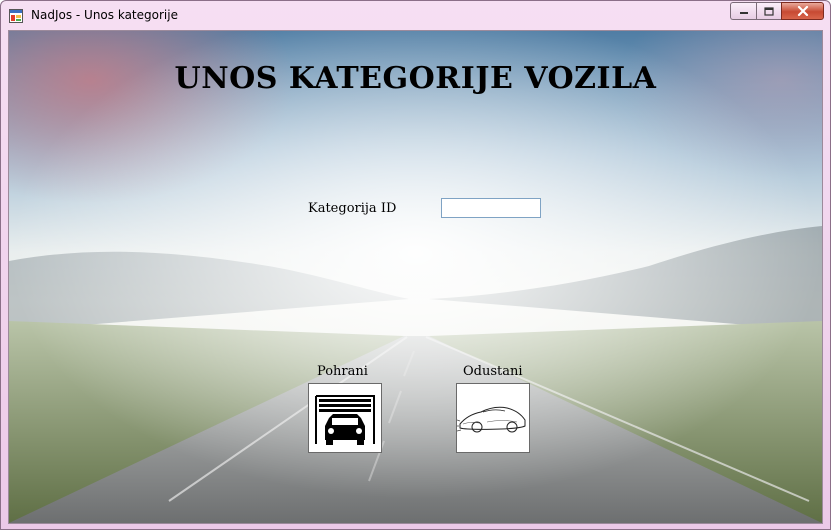  I want to click on minimize-icon, so click(743, 13).